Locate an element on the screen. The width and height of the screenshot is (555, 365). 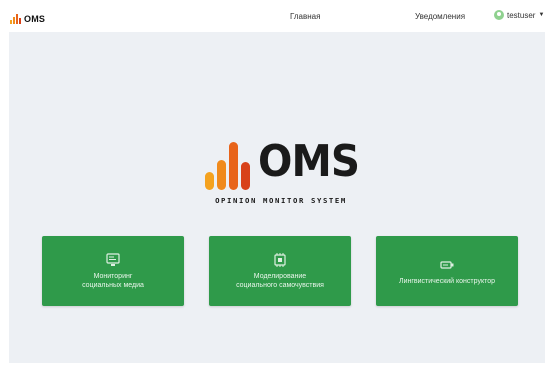
card-social-wellbeing-modeling: Моделирование социального самочувствия is located at coordinates (280, 271).